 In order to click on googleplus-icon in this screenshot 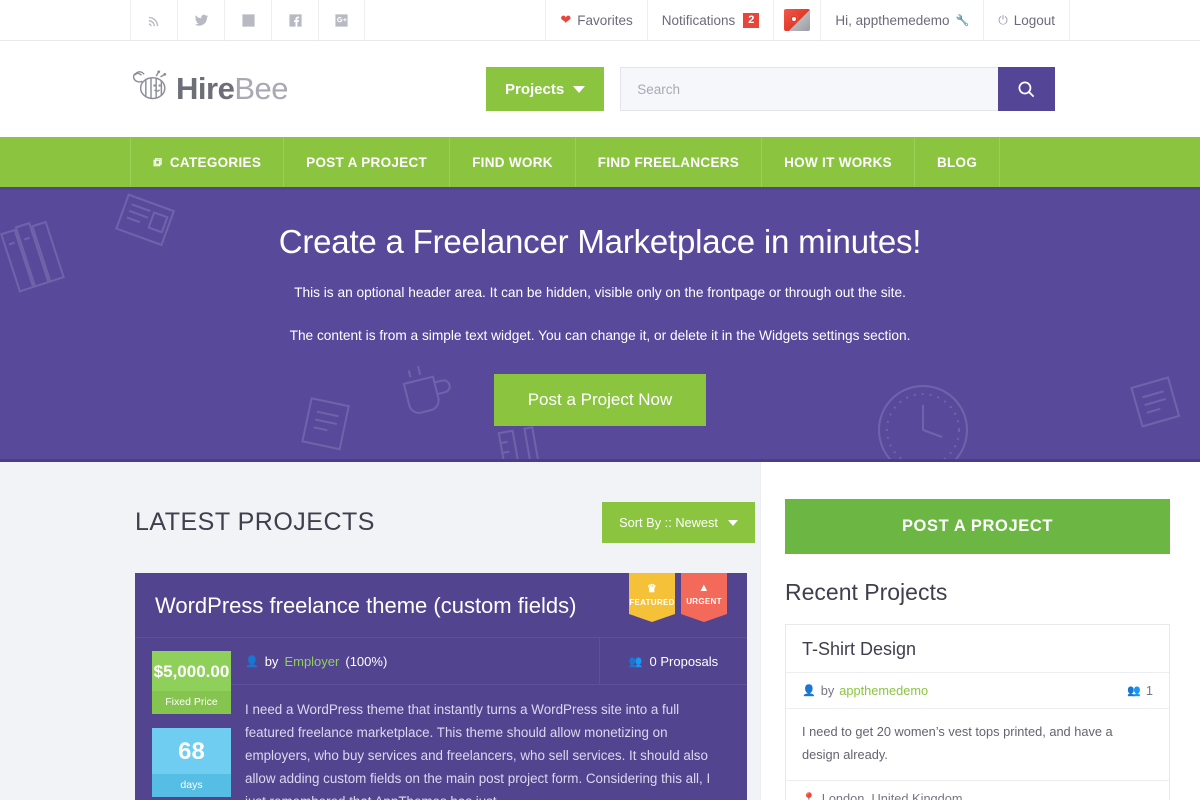, I will do `click(341, 20)`.